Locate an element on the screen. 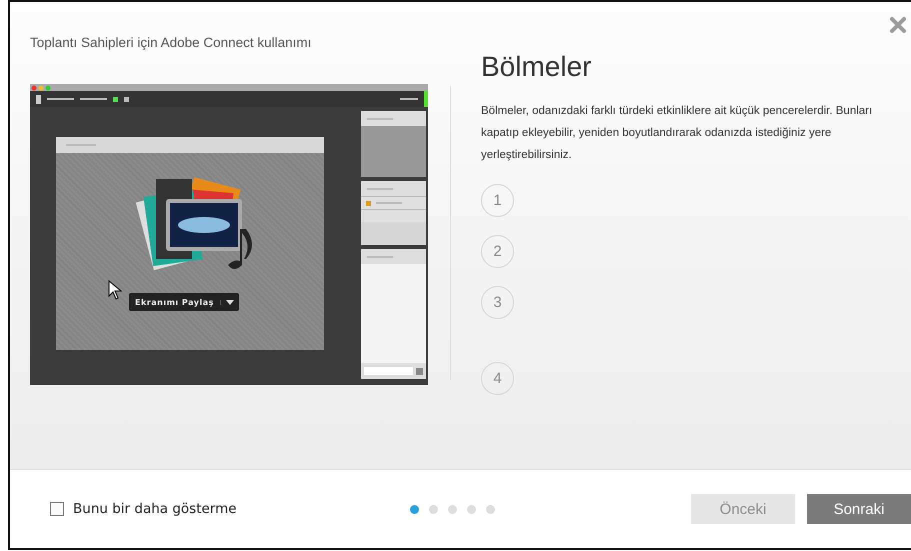 The width and height of the screenshot is (911, 551). close-icon is located at coordinates (898, 25).